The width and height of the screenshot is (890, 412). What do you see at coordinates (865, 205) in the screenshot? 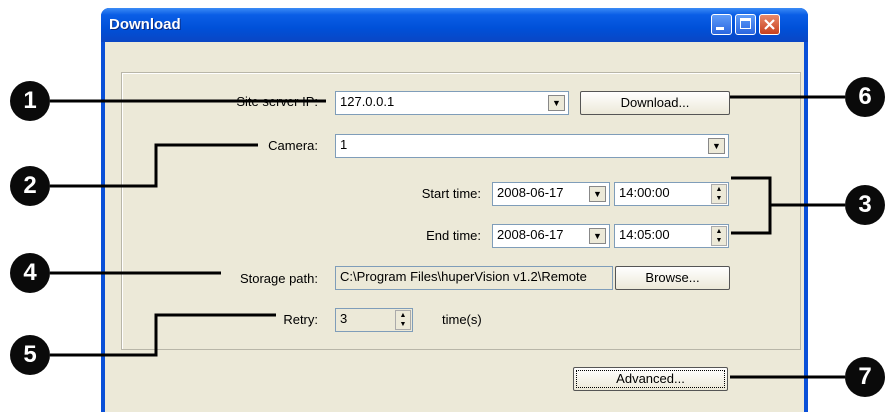
I see `callout-badge-3: 3` at bounding box center [865, 205].